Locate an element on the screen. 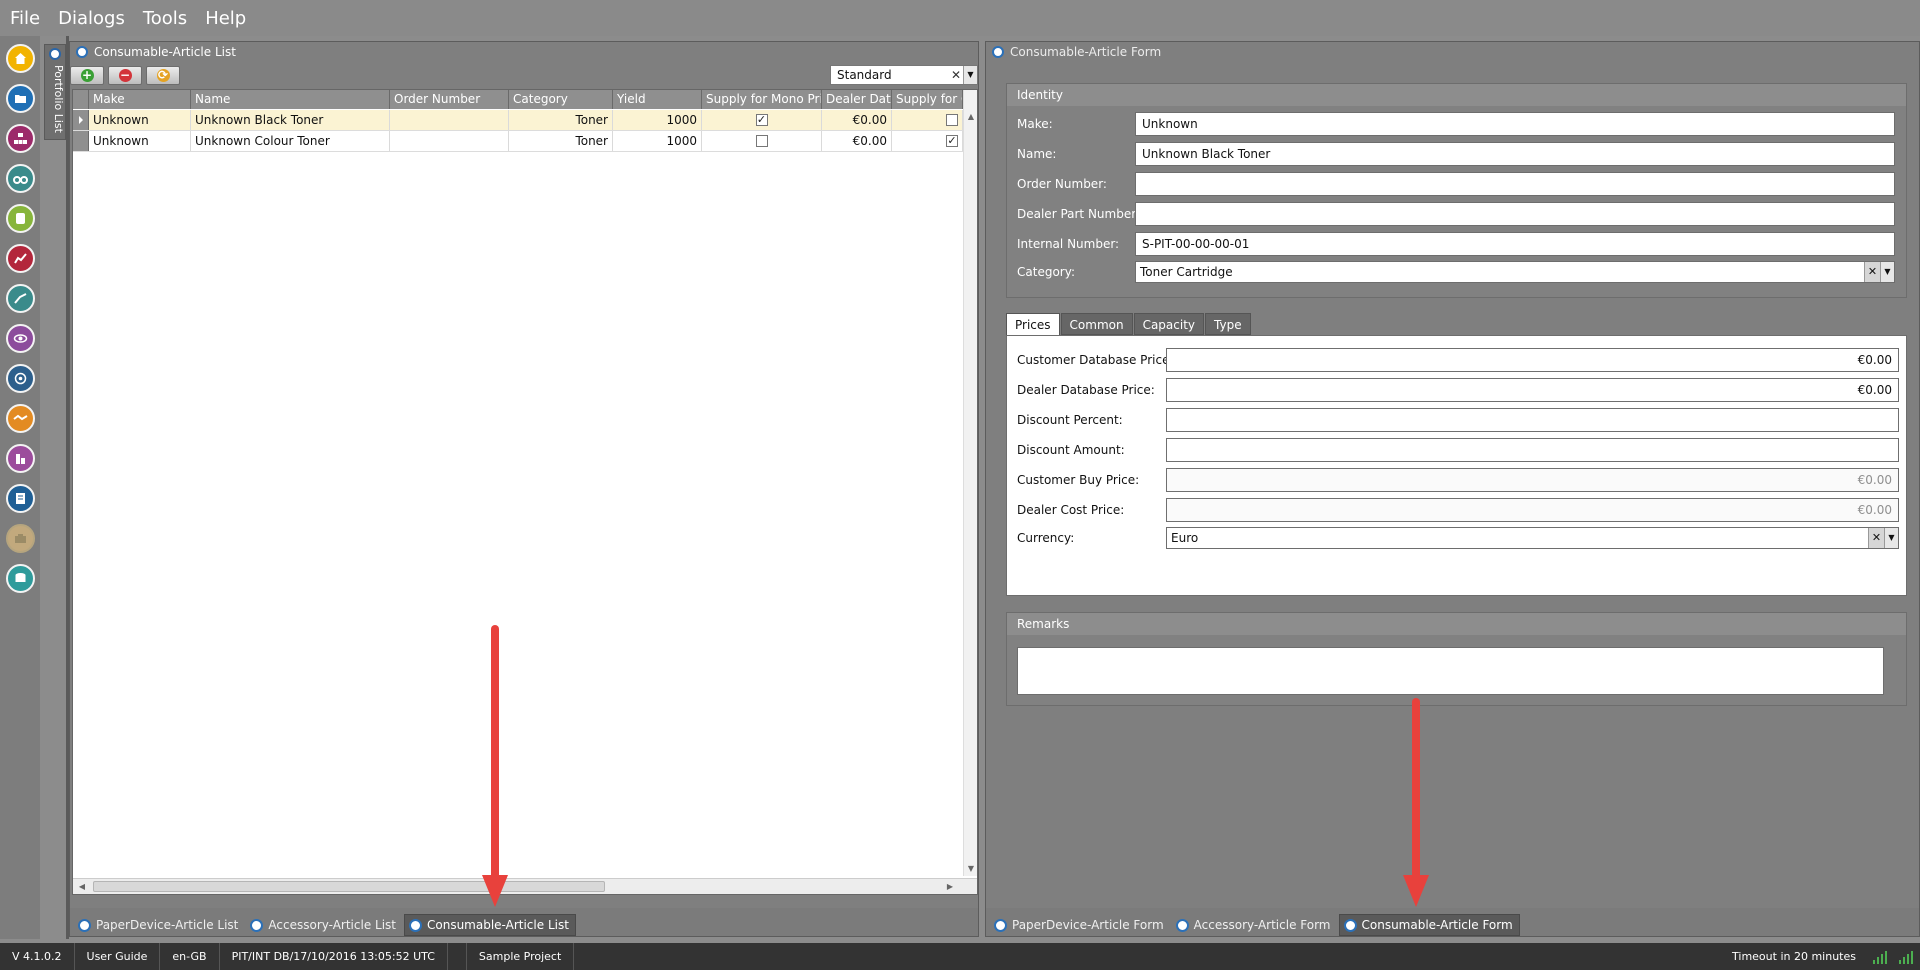  cell-supply-mono: ✓ is located at coordinates (762, 120).